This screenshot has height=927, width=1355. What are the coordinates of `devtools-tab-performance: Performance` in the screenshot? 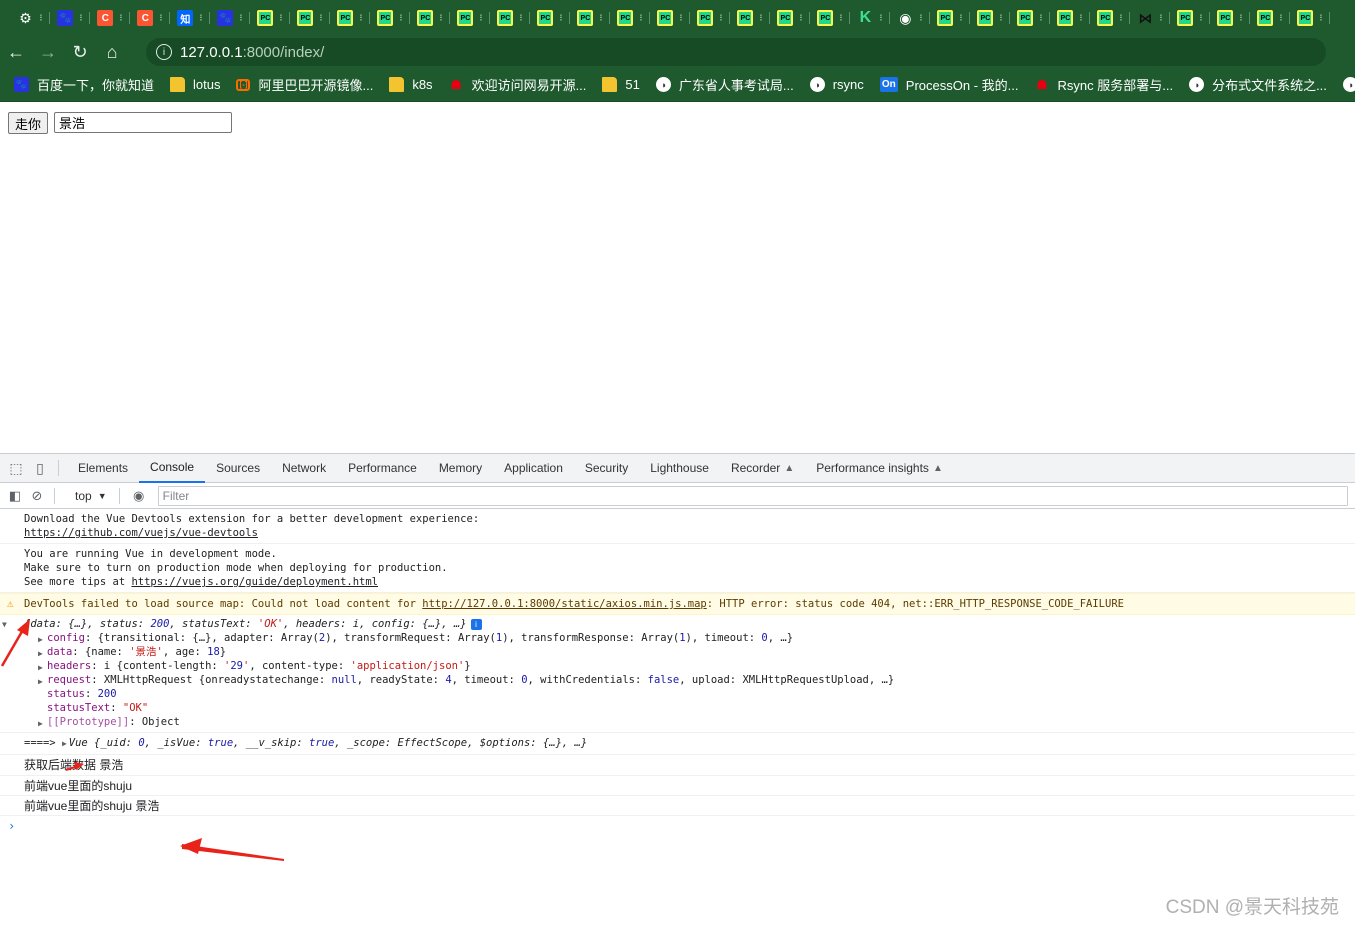 It's located at (382, 468).